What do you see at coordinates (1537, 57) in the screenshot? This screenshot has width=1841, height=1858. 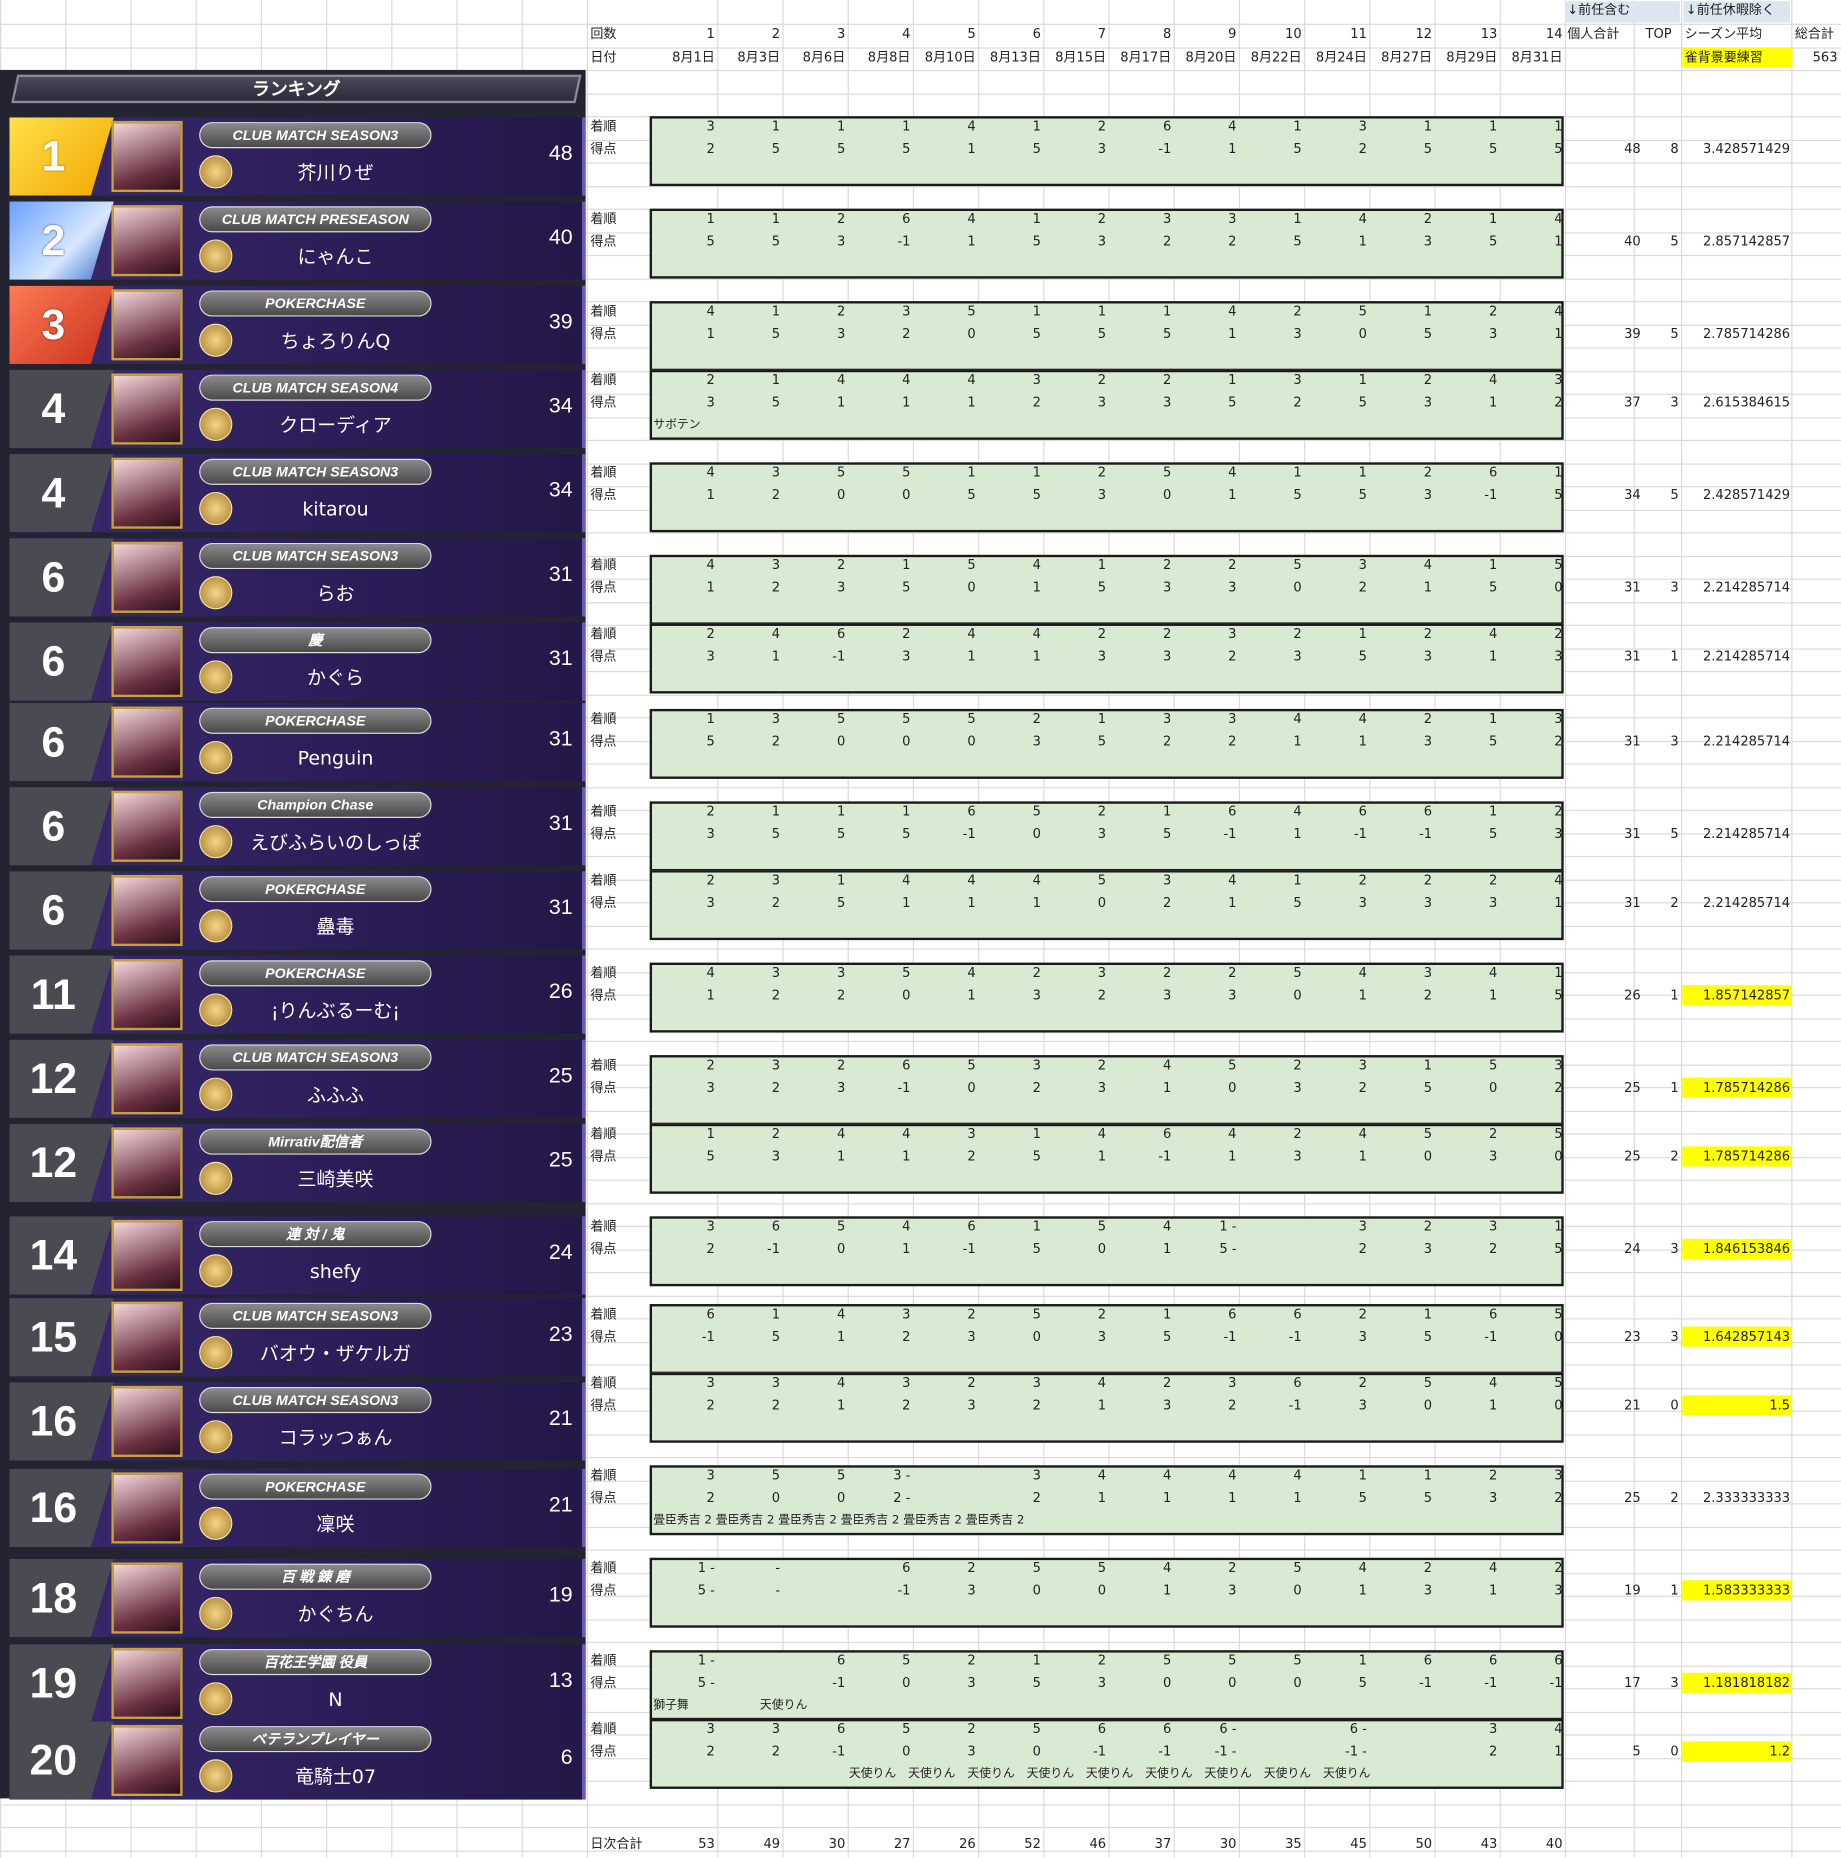 I see `date-cell: 8月31日` at bounding box center [1537, 57].